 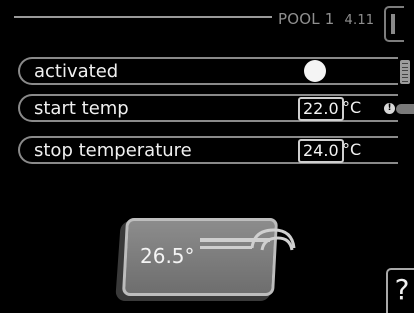 I want to click on start-temp-value: 22.0, so click(x=321, y=109).